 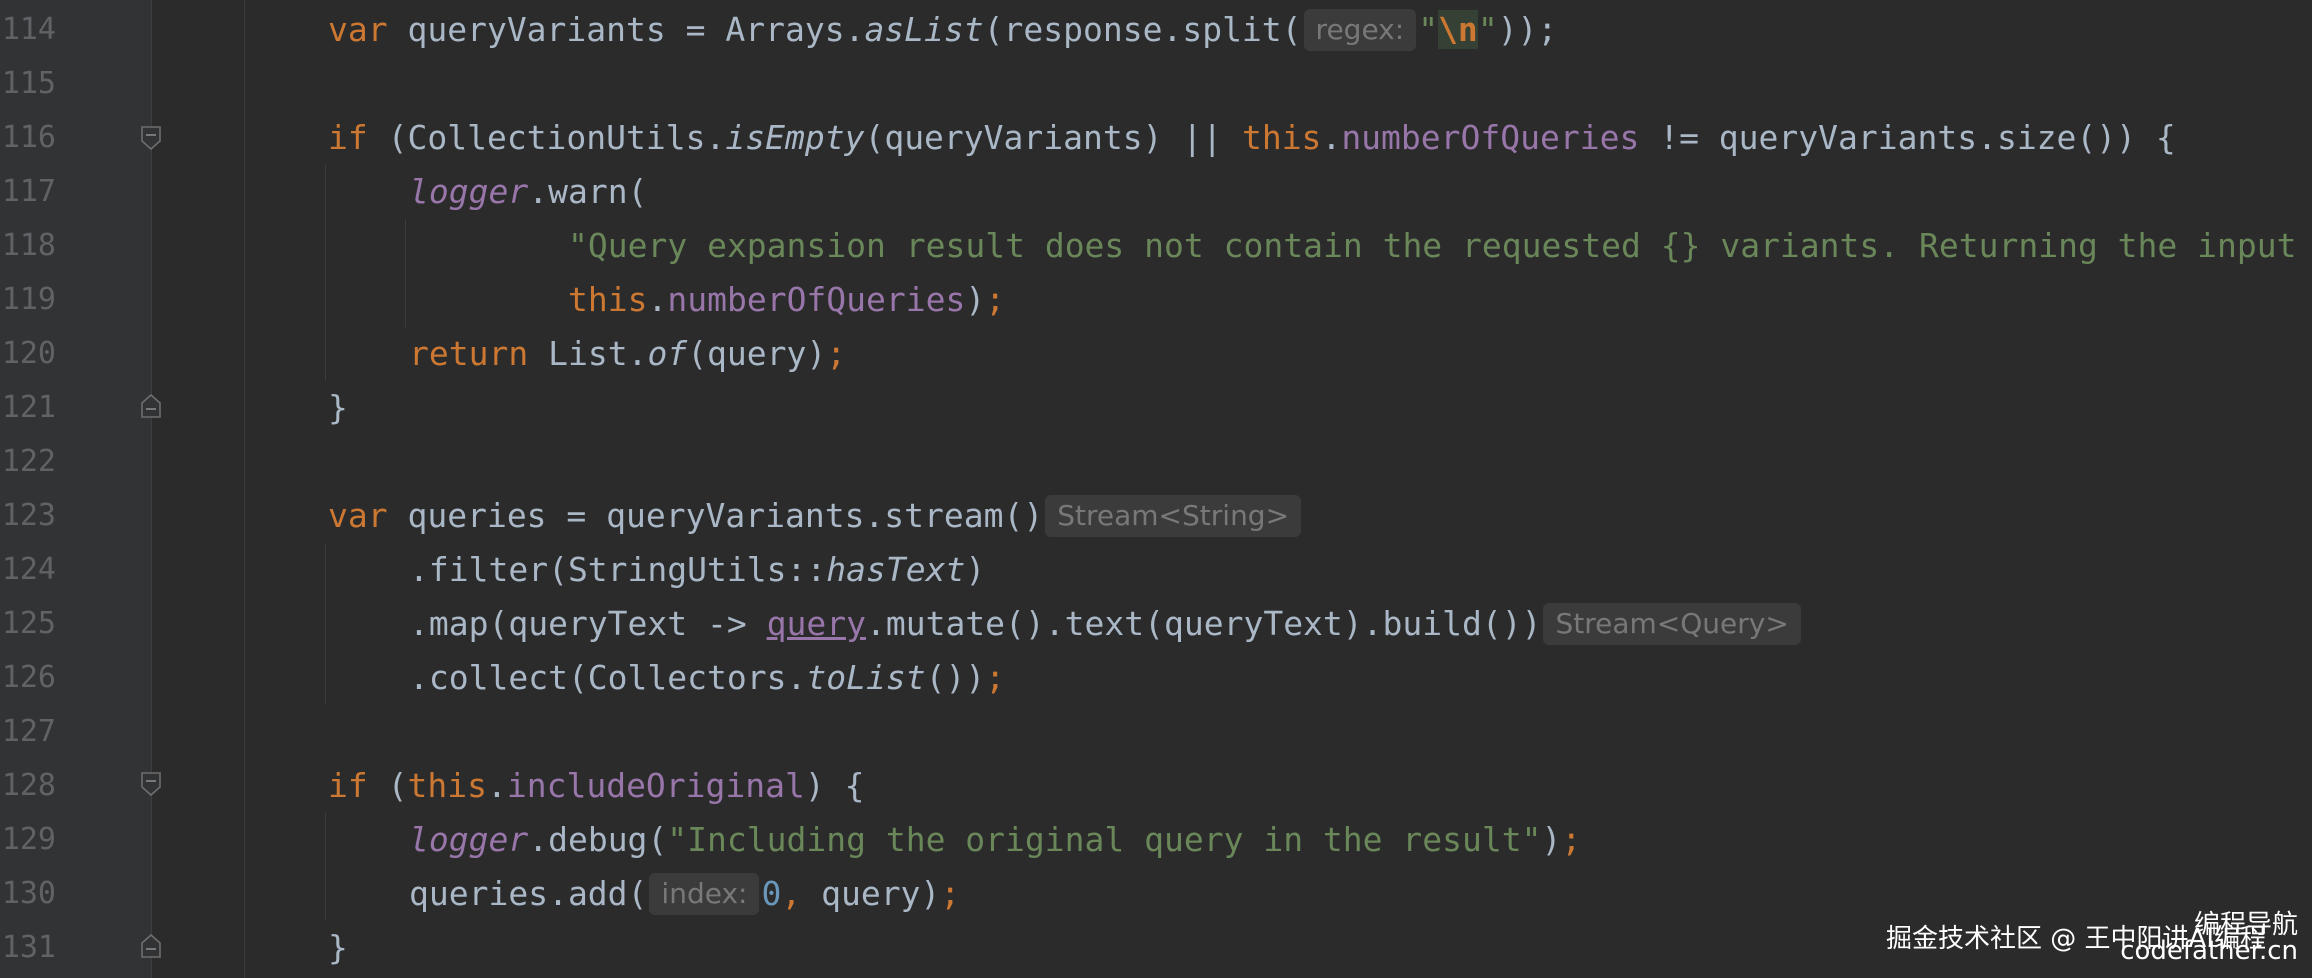 I want to click on parameter-hint: regex:, so click(x=1360, y=30).